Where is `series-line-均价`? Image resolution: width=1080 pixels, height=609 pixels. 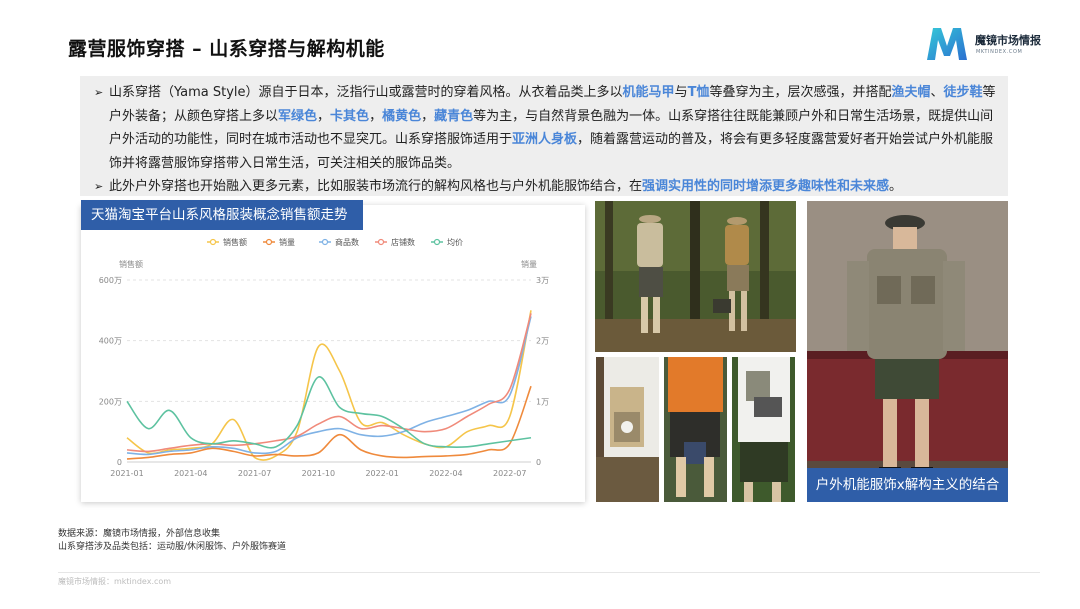 series-line-均价 is located at coordinates (329, 412).